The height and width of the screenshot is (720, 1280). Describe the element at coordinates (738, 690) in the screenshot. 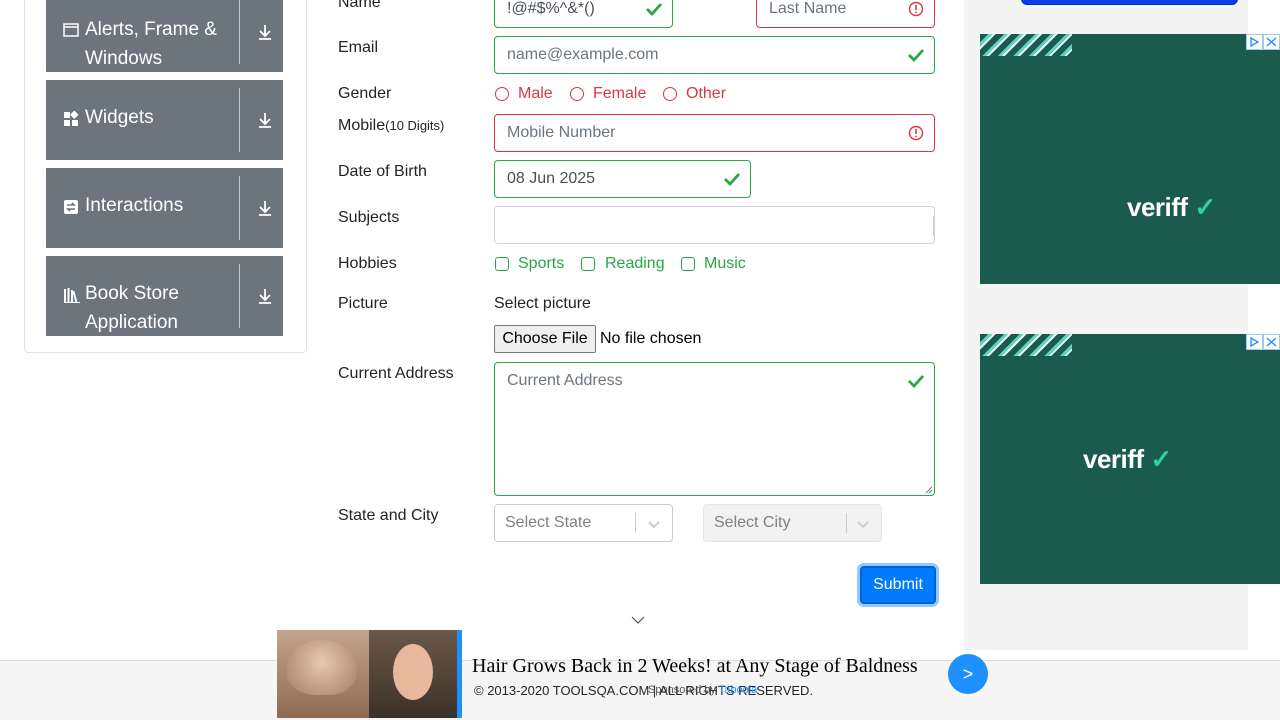

I see `sponsored-brand: Taboola` at that location.